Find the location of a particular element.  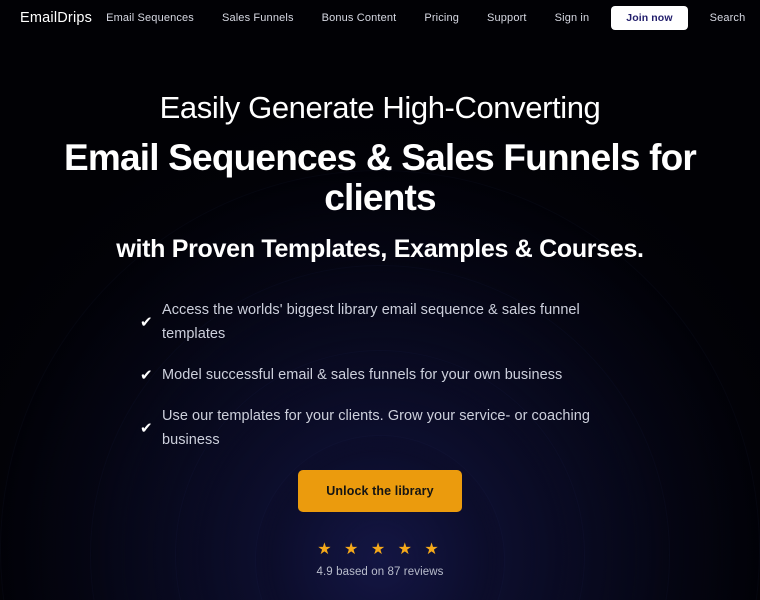

nav-link-search: Search is located at coordinates (728, 18).